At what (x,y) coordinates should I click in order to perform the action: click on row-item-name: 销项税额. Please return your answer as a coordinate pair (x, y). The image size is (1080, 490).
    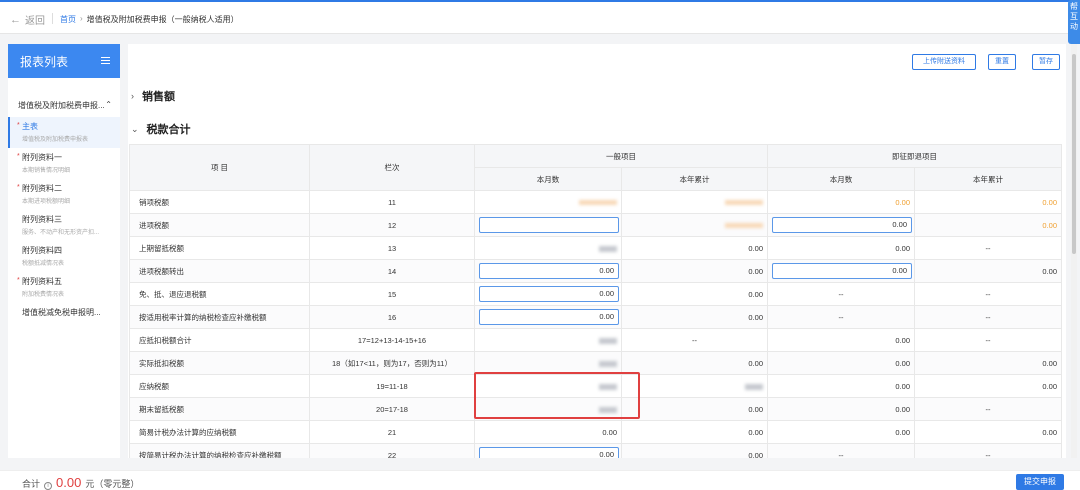
    Looking at the image, I should click on (219, 202).